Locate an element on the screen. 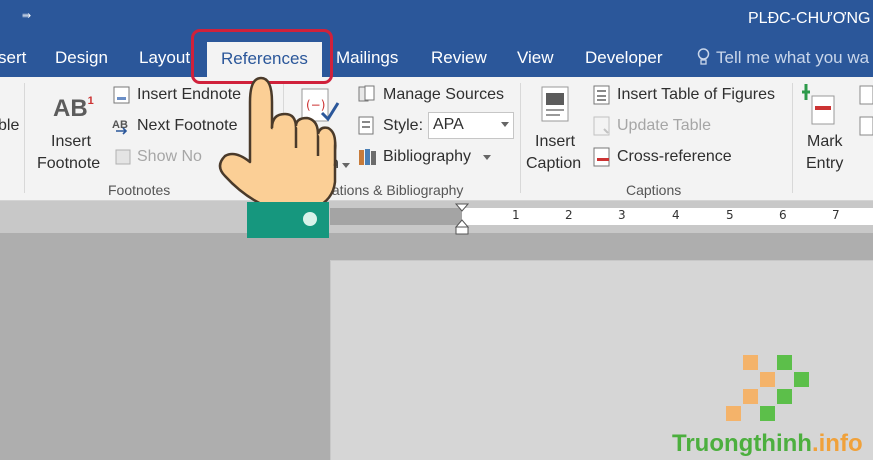 This screenshot has width=873, height=460. next-footnote-icon: AB is located at coordinates (120, 127).